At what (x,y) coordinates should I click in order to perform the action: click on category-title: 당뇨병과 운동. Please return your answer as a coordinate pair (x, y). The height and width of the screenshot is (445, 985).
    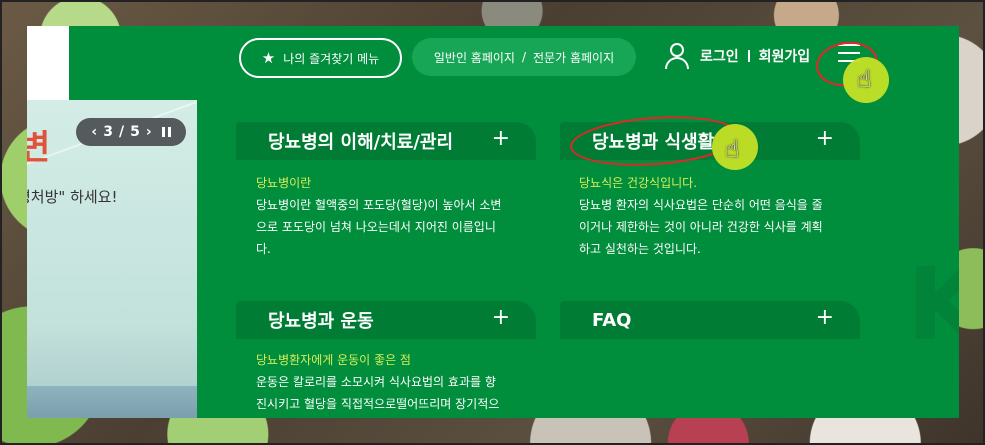
    Looking at the image, I should click on (321, 321).